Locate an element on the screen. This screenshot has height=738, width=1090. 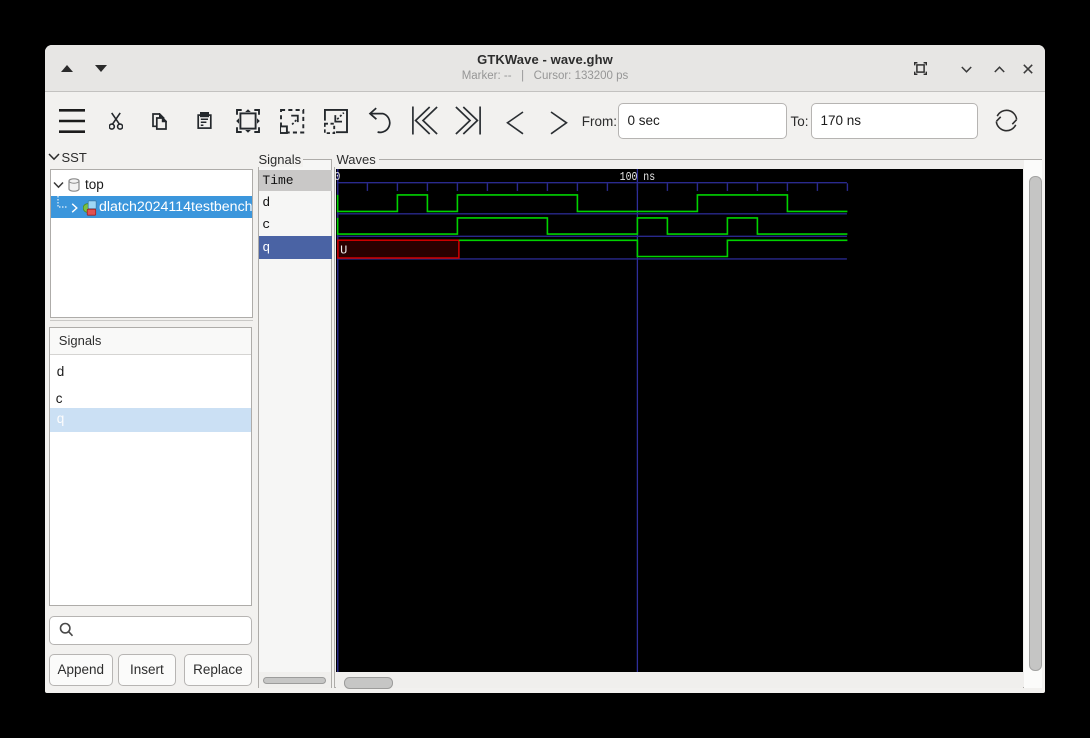
svg-text: 100 ns is located at coordinates (637, 177).